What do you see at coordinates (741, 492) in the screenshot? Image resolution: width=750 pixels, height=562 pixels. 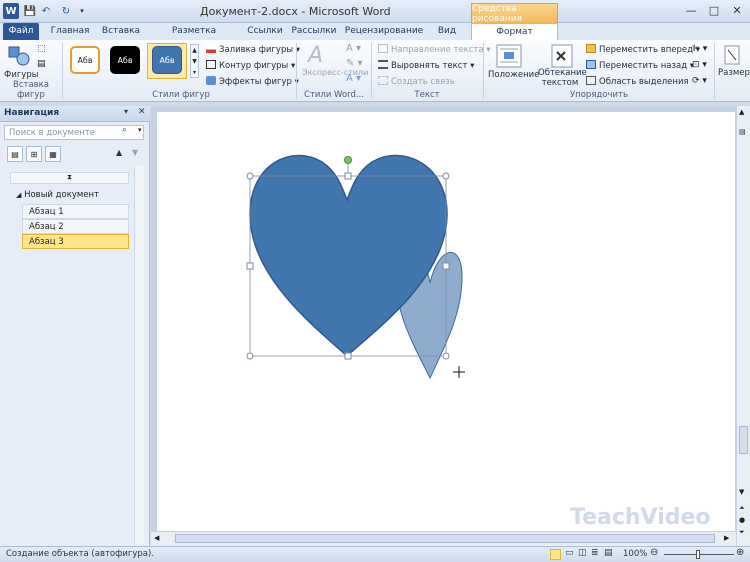 I see `scroll-down-icon: ▼` at bounding box center [741, 492].